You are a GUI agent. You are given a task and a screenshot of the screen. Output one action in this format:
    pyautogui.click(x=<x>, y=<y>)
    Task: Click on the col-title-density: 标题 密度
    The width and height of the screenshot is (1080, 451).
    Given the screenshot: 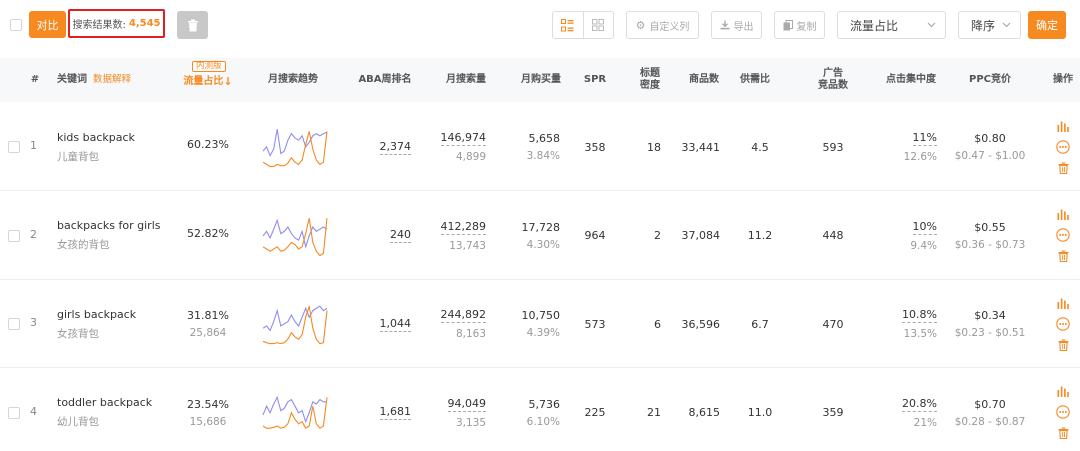 What is the action you would take?
    pyautogui.click(x=650, y=80)
    